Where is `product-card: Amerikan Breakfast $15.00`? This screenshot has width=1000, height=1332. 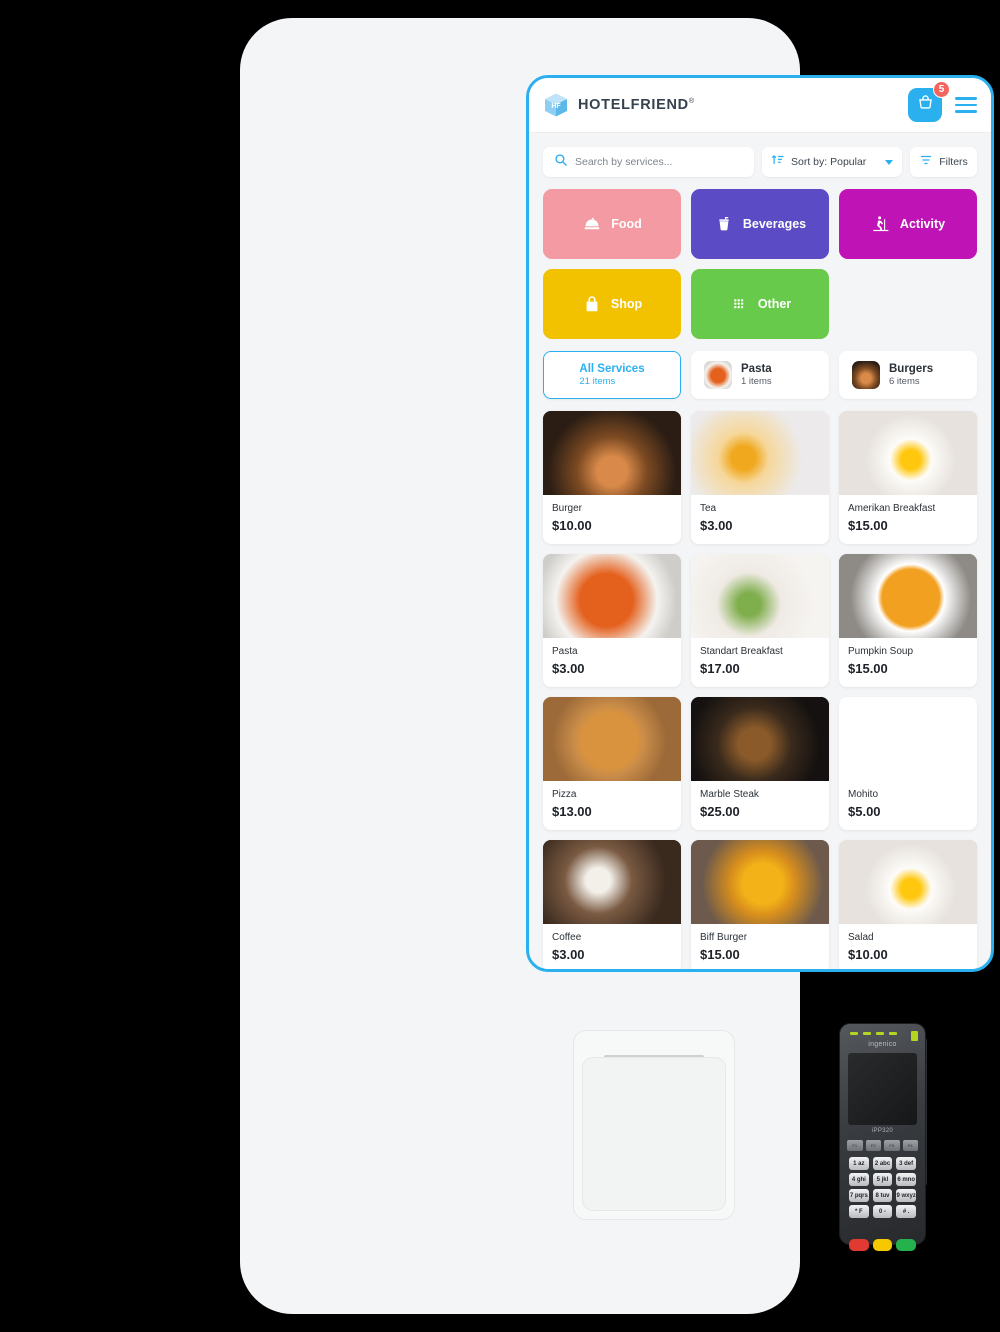 product-card: Amerikan Breakfast $15.00 is located at coordinates (908, 477).